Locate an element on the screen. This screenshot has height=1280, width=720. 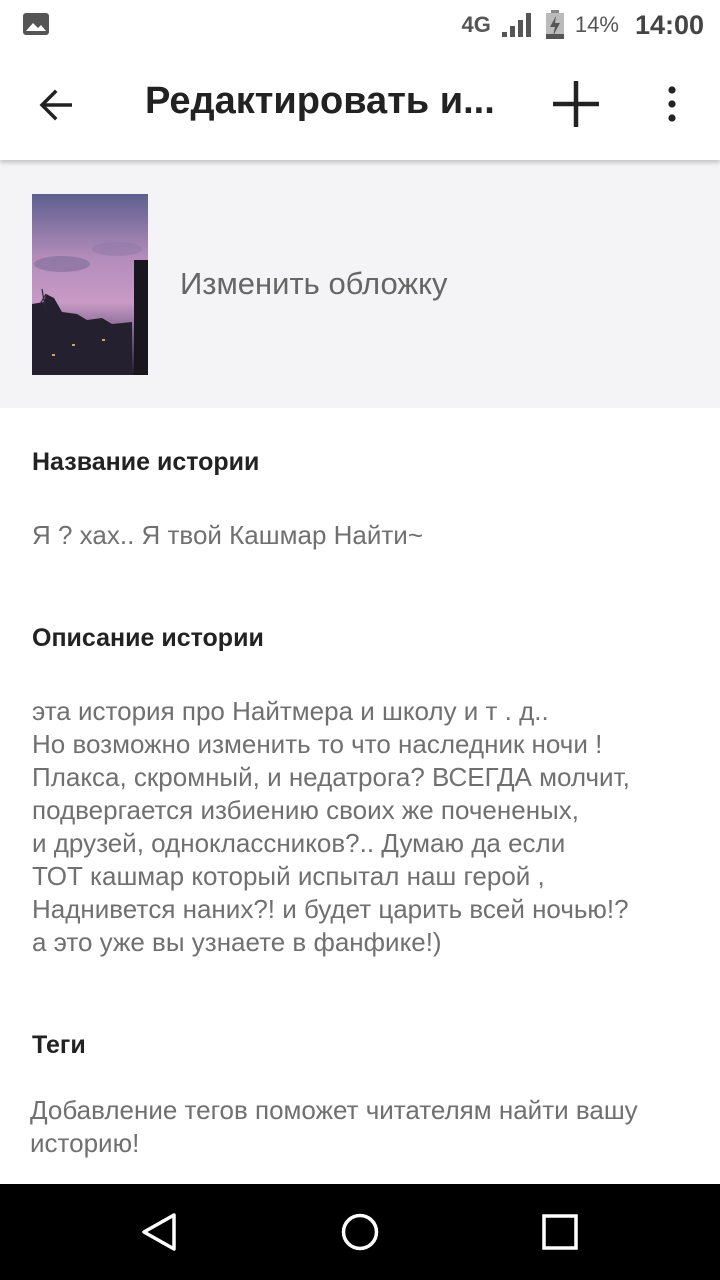
plus-icon is located at coordinates (576, 104).